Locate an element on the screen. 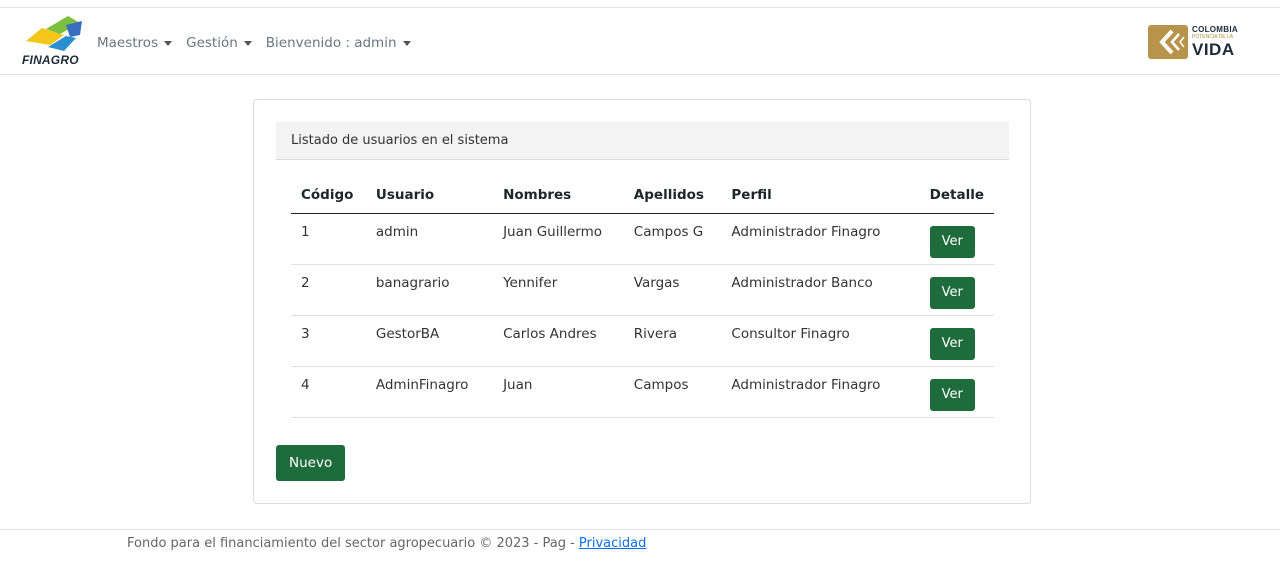 The image size is (1280, 575). cell-usuario: GestorBA is located at coordinates (429, 341).